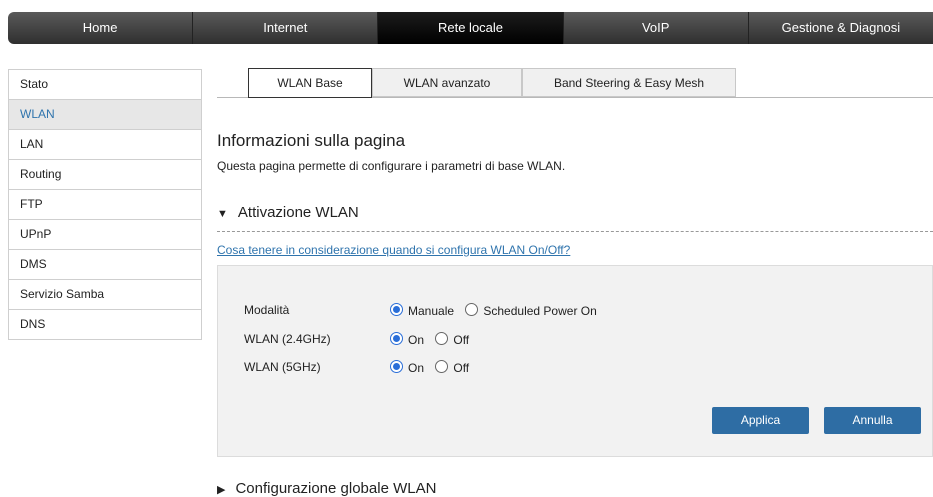 This screenshot has height=497, width=933. Describe the element at coordinates (416, 367) in the screenshot. I see `radio-wlan5-on-label: On` at that location.